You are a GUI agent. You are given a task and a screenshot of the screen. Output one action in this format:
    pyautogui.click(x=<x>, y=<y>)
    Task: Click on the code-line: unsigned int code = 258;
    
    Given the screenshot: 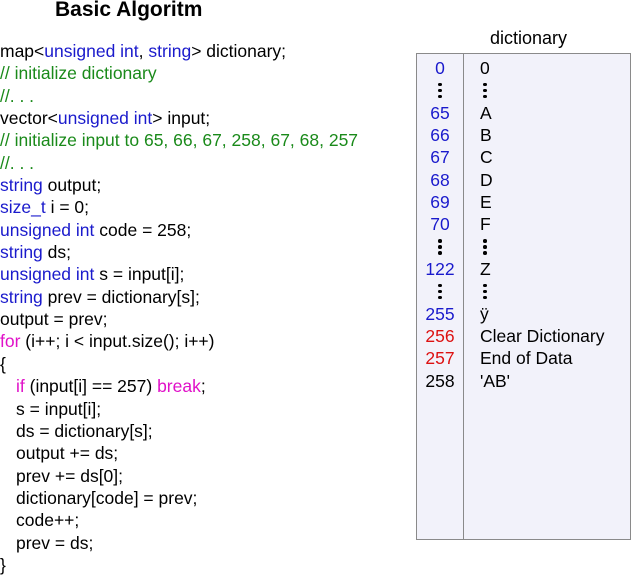 What is the action you would take?
    pyautogui.click(x=179, y=230)
    